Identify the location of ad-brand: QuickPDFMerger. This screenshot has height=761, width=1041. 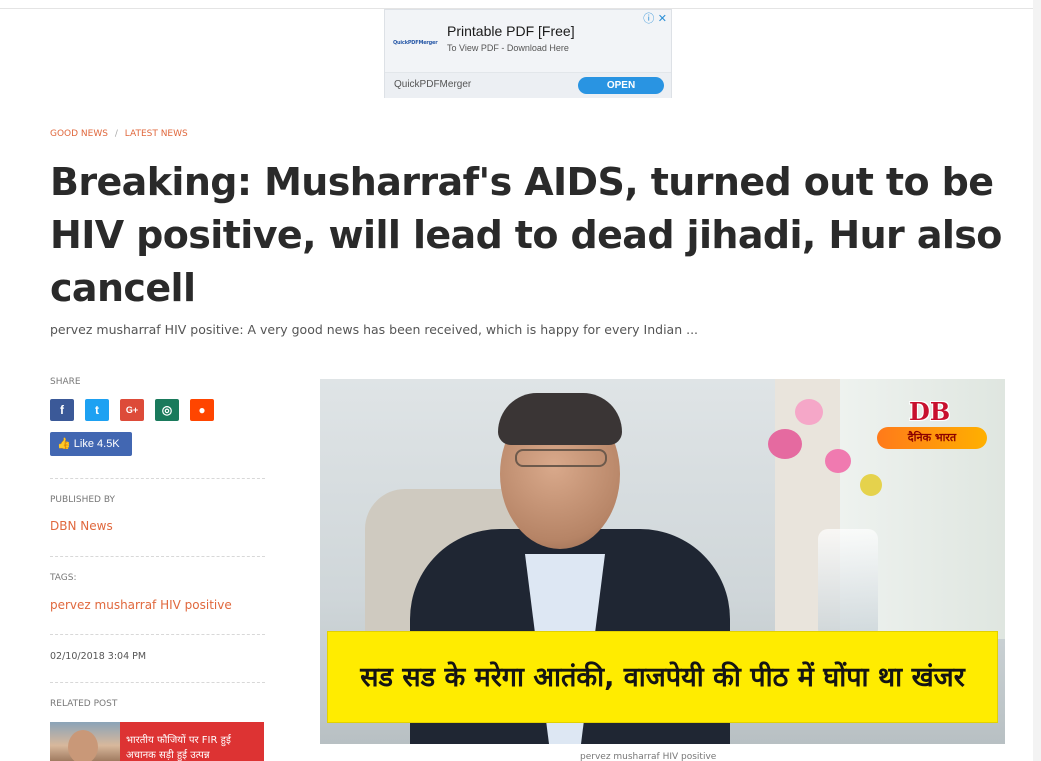
(433, 84).